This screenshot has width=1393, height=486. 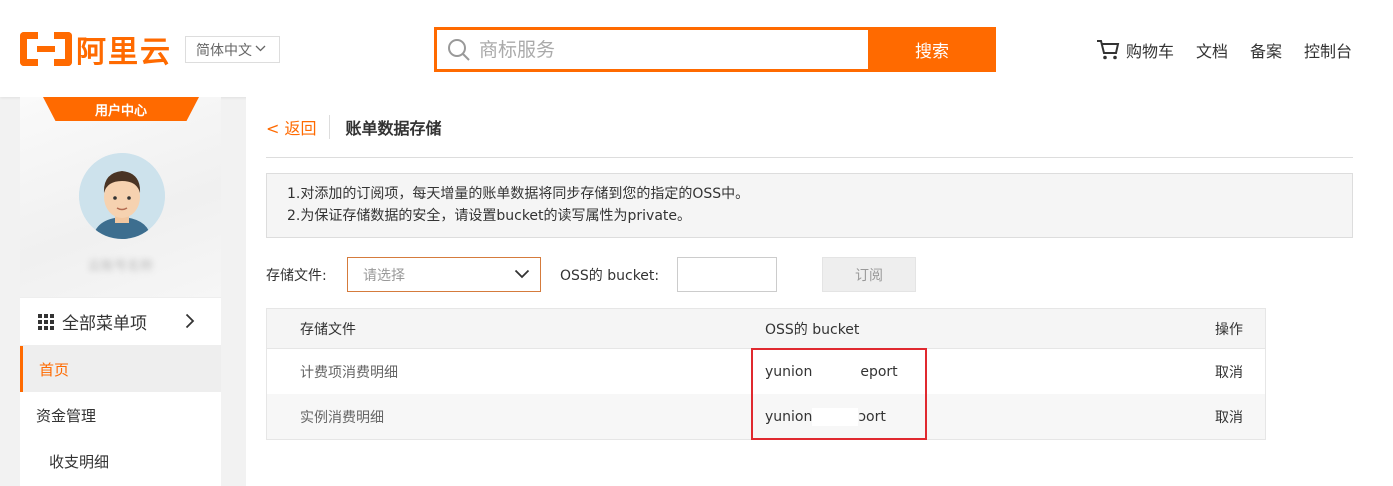 I want to click on breadcrumb: < 返回 账单数据存储, so click(x=354, y=127).